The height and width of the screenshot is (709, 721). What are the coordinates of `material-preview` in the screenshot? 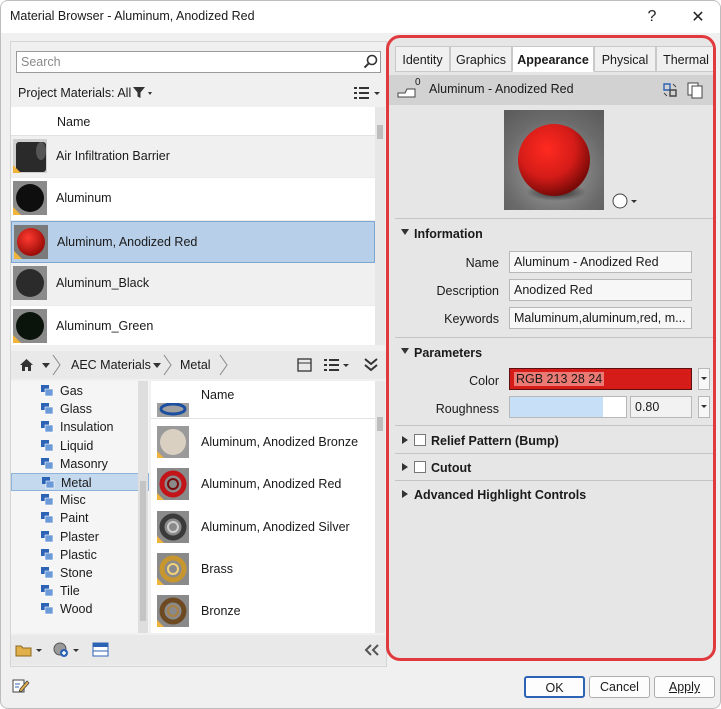 It's located at (554, 160).